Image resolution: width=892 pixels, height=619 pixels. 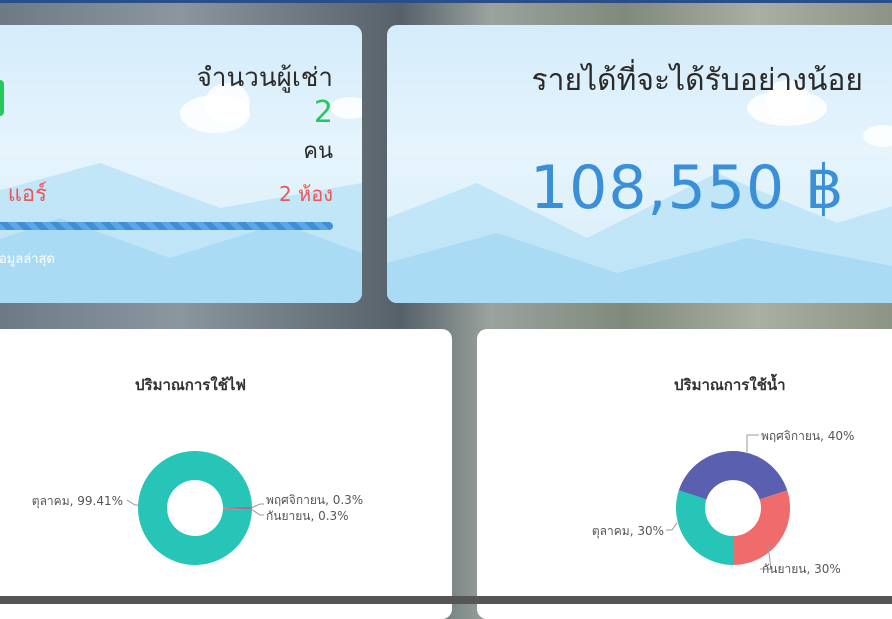 What do you see at coordinates (687, 188) in the screenshot?
I see `income-value: 108,550 ฿` at bounding box center [687, 188].